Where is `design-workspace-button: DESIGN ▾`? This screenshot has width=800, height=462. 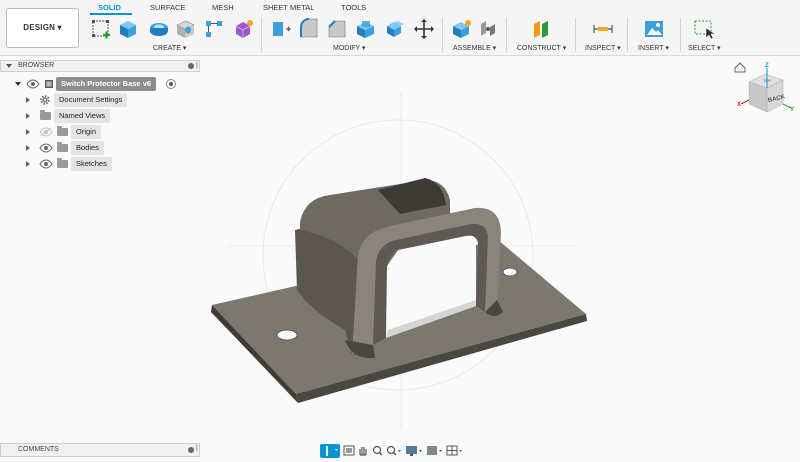
design-workspace-button: DESIGN ▾ is located at coordinates (42, 28).